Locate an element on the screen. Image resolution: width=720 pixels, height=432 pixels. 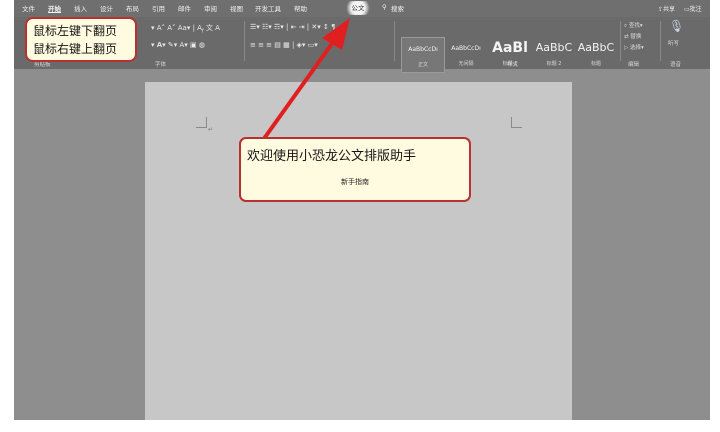
replace-label: 替换 is located at coordinates (636, 37).